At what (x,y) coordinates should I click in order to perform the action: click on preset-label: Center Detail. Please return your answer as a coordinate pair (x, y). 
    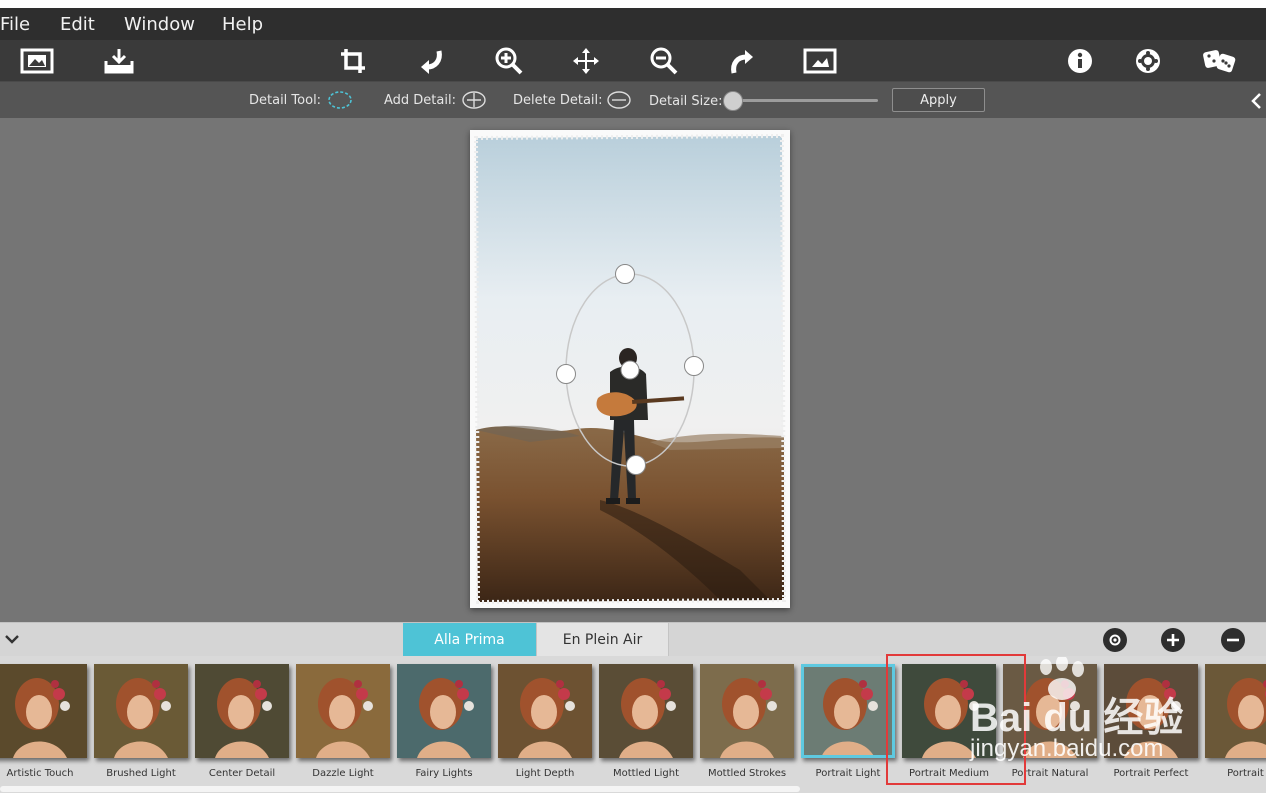
    Looking at the image, I should click on (242, 773).